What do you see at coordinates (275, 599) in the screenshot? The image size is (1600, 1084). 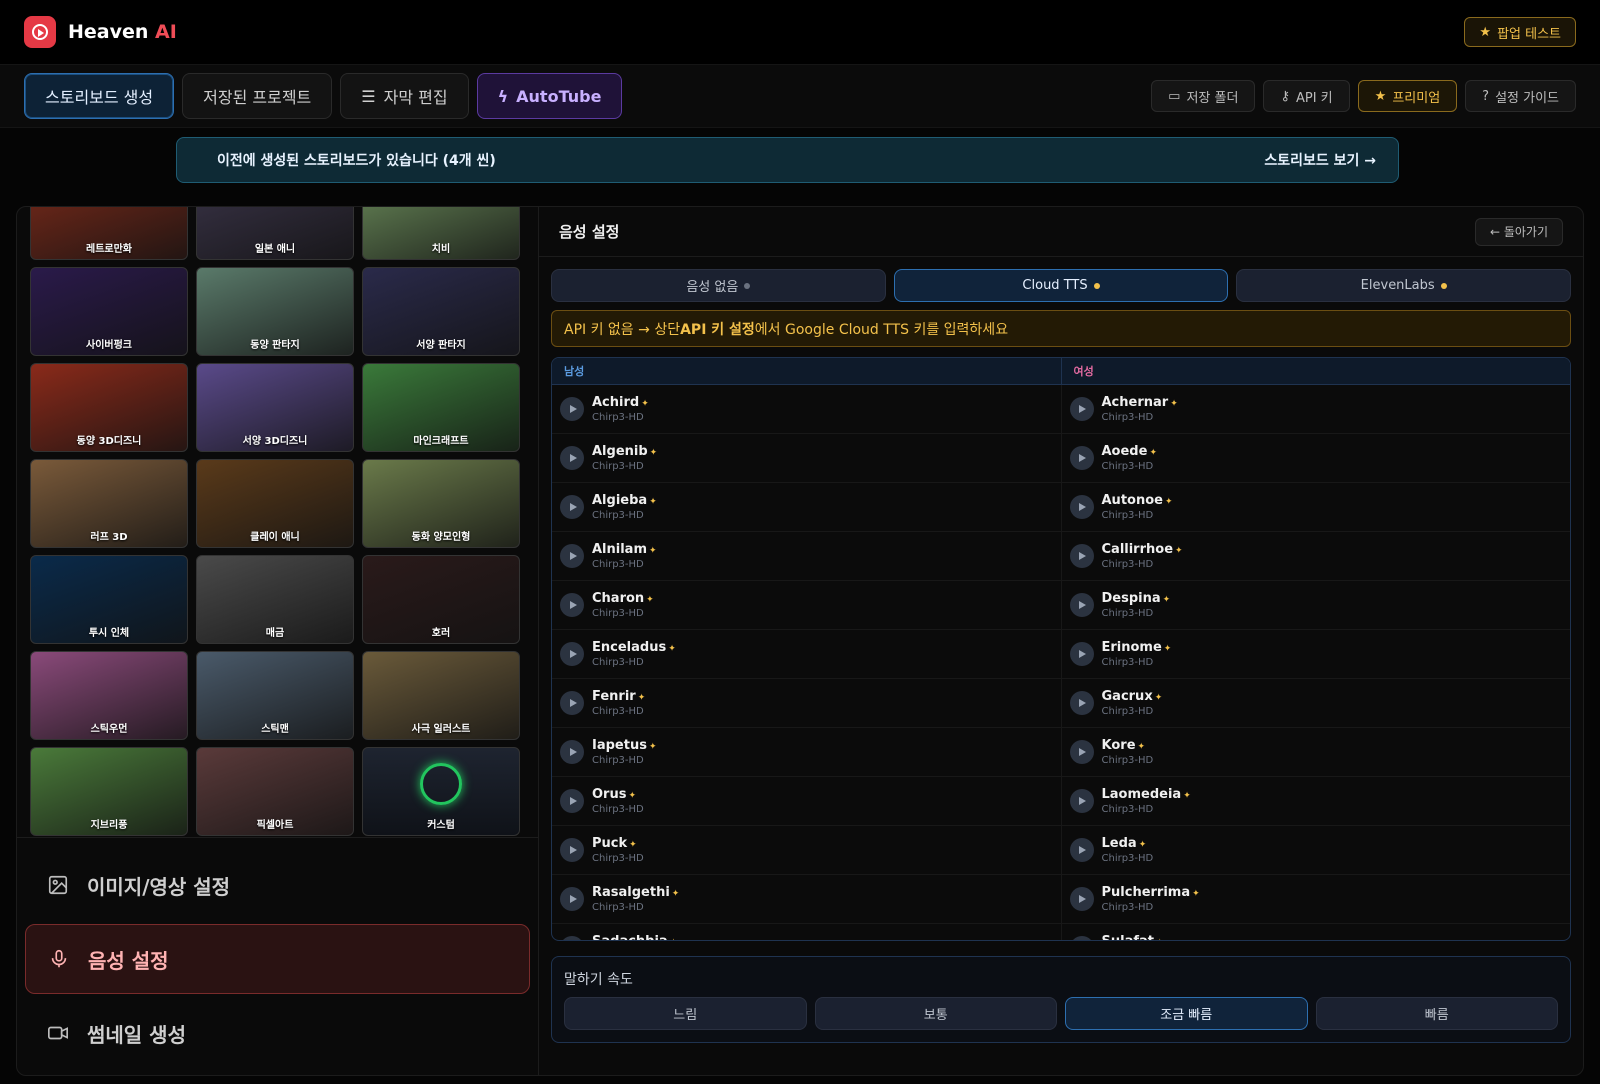 I see `style-card: 매금` at bounding box center [275, 599].